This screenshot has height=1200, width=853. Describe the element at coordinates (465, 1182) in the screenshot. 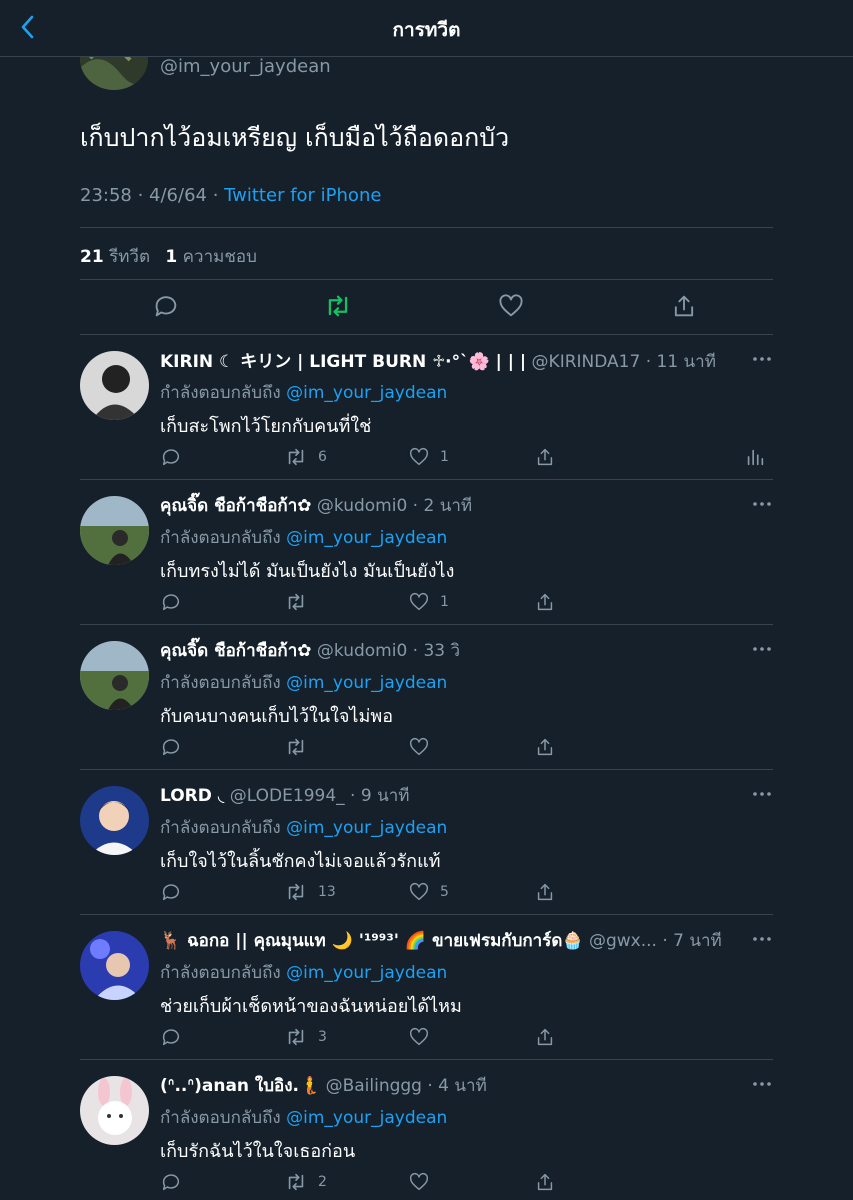

I see `reply-actions: 2` at that location.